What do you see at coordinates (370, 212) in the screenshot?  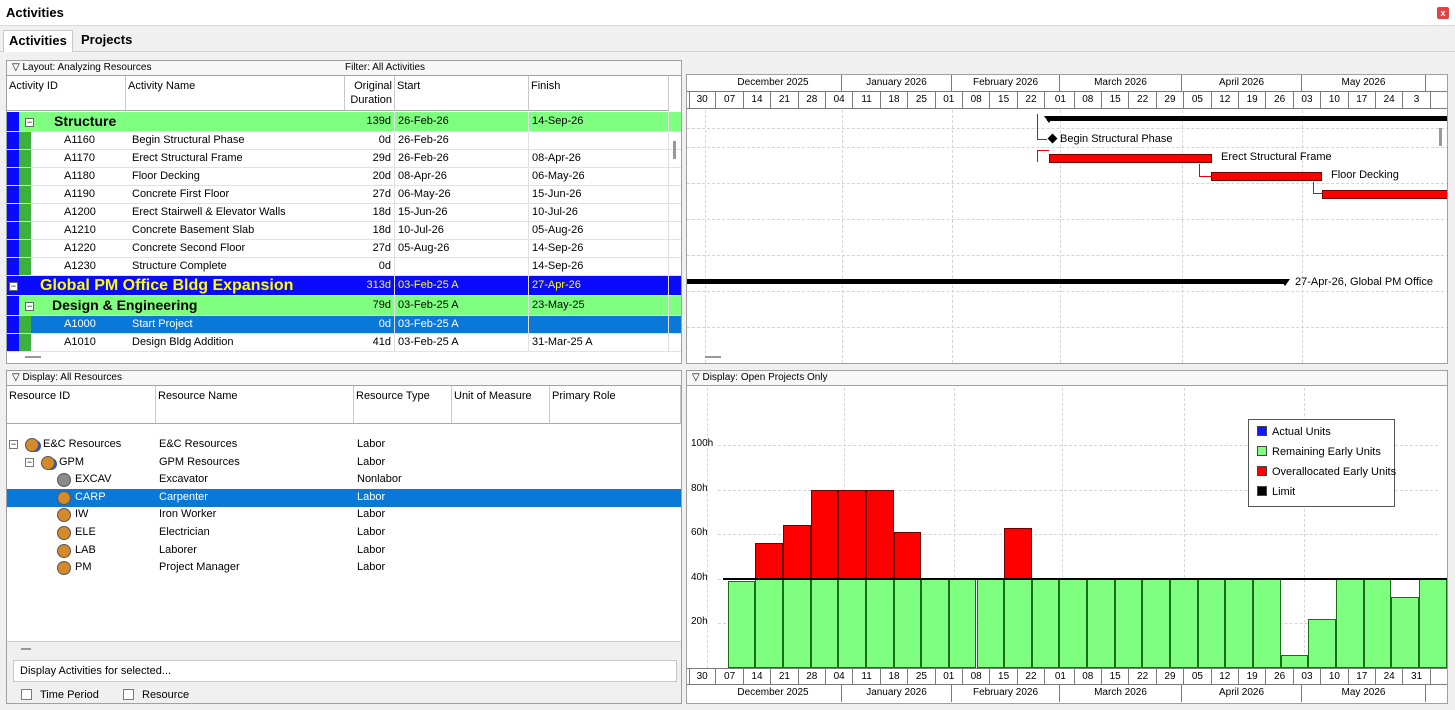 I see `original-duration: 18d` at bounding box center [370, 212].